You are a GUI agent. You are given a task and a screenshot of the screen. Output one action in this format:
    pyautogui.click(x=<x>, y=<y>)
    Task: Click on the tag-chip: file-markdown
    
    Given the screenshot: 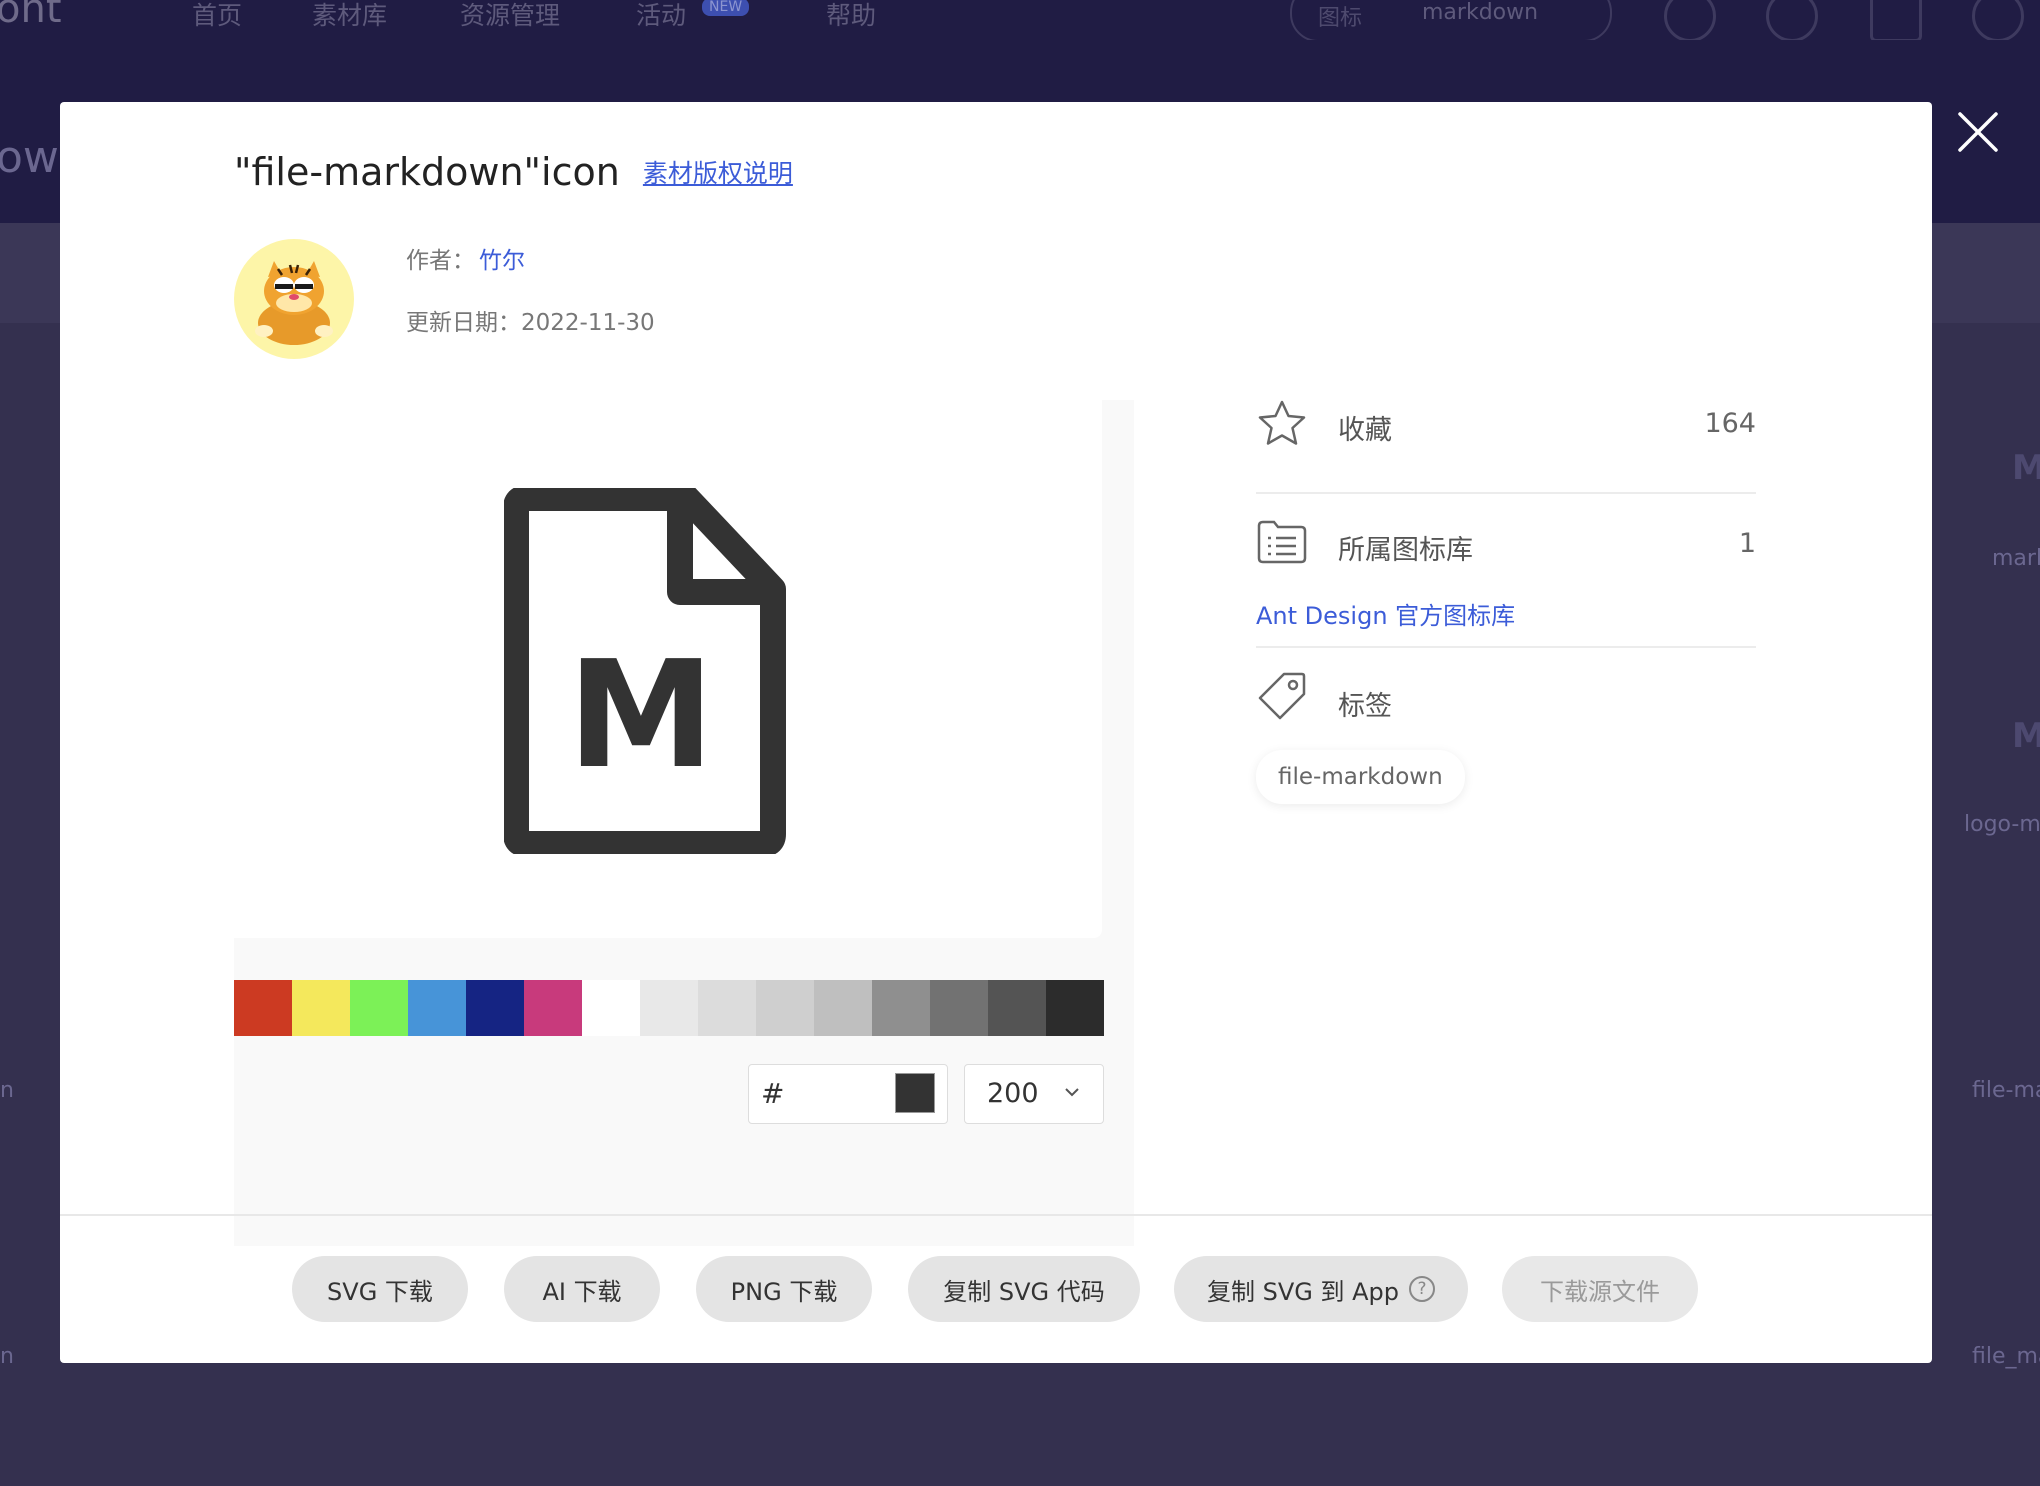 What is the action you would take?
    pyautogui.click(x=1360, y=777)
    